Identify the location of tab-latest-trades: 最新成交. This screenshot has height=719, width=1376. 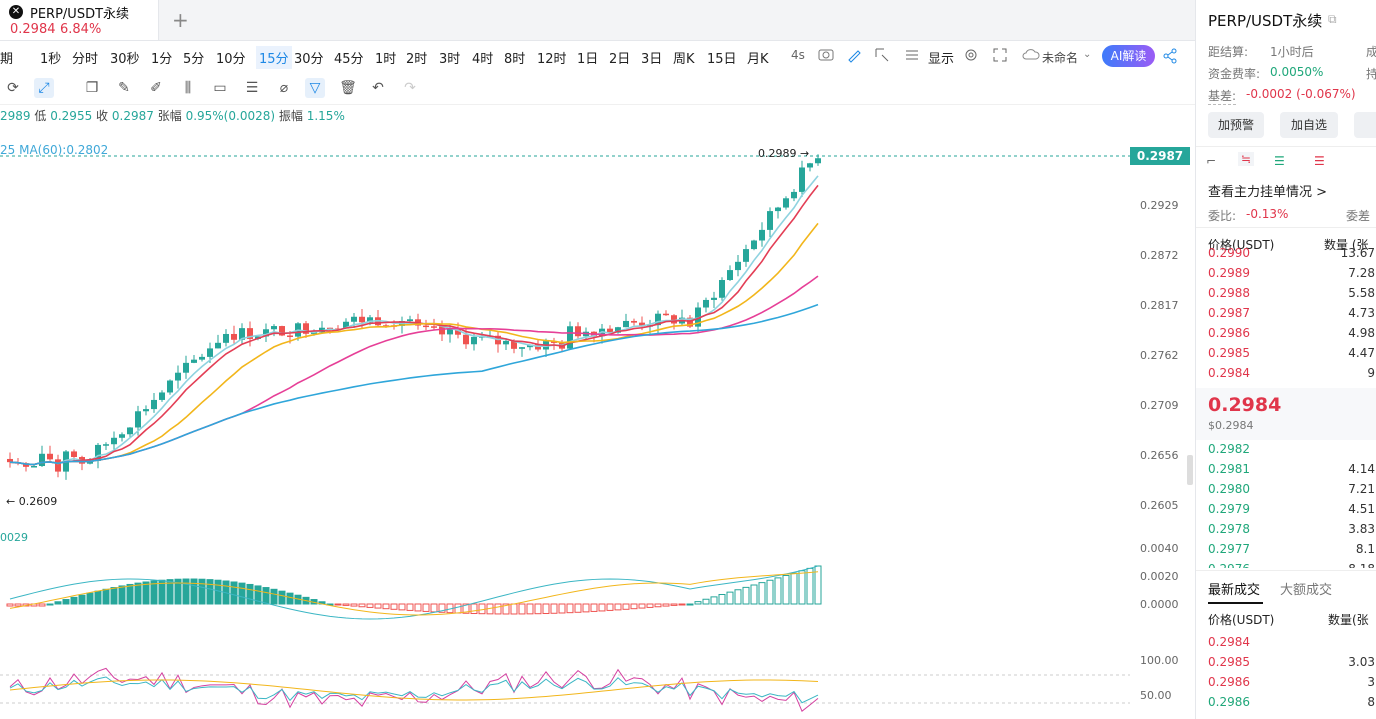
(1234, 588).